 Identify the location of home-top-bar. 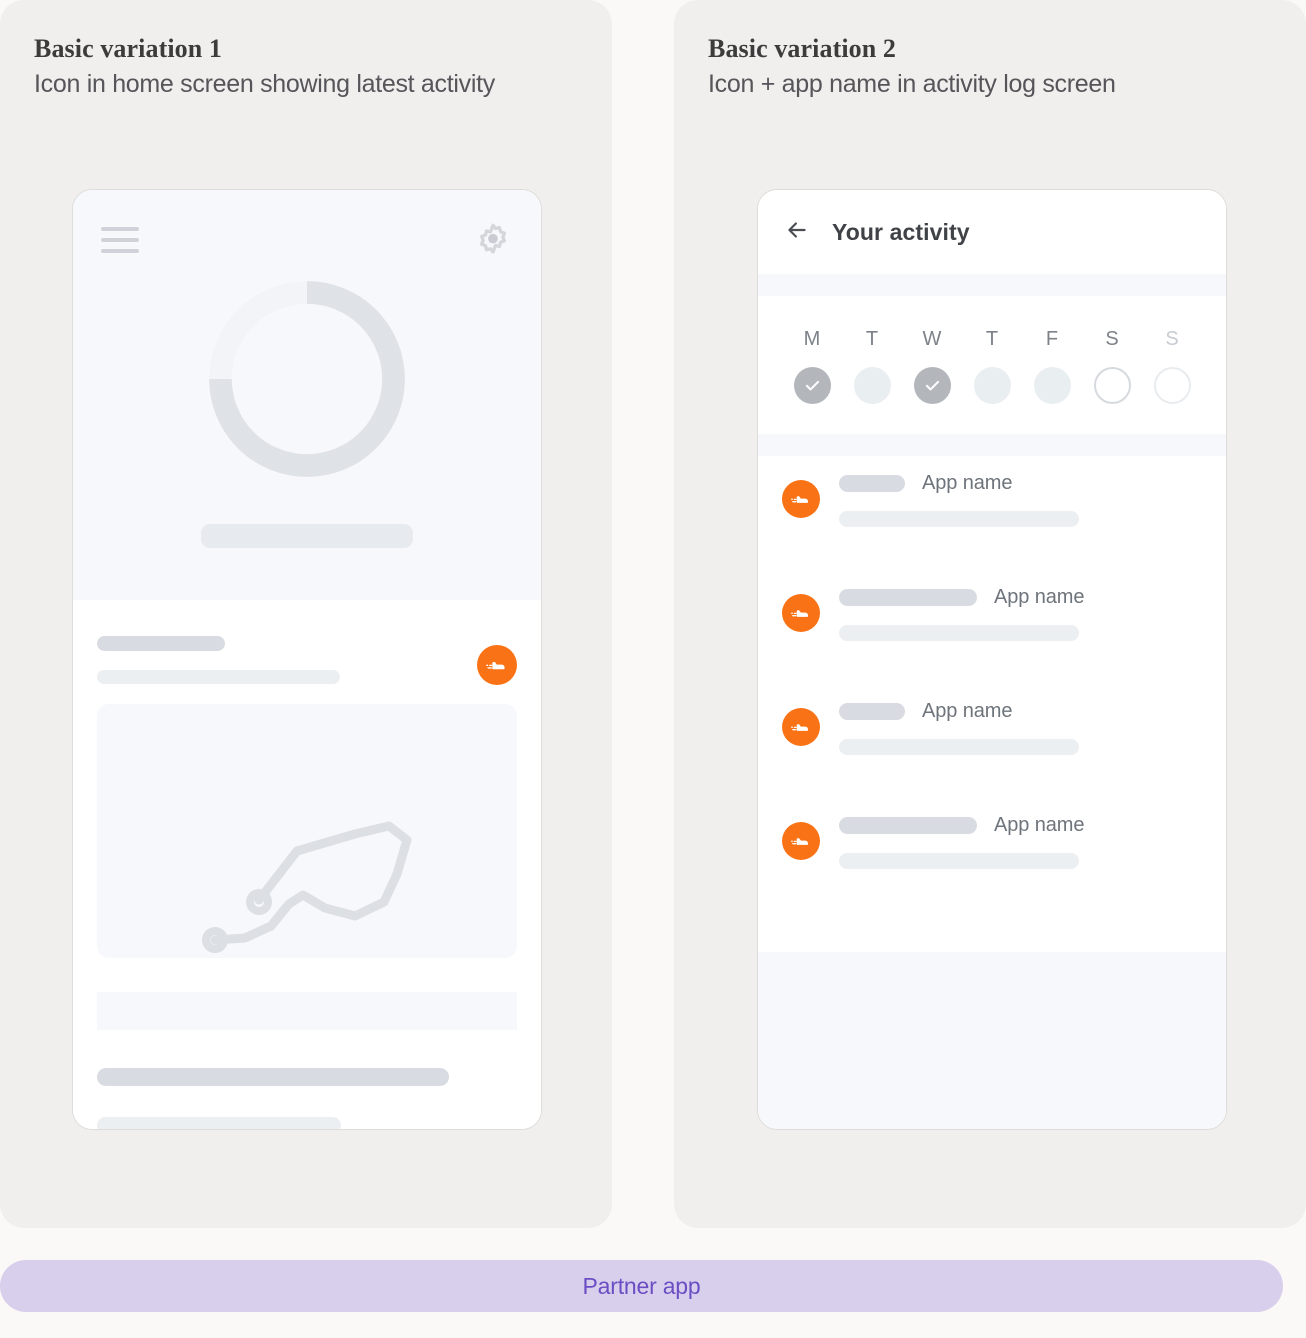
(307, 225).